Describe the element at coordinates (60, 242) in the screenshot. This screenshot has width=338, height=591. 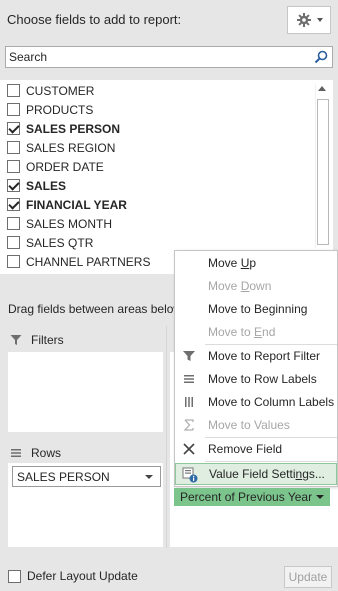
I see `field-label: SALES QTR` at that location.